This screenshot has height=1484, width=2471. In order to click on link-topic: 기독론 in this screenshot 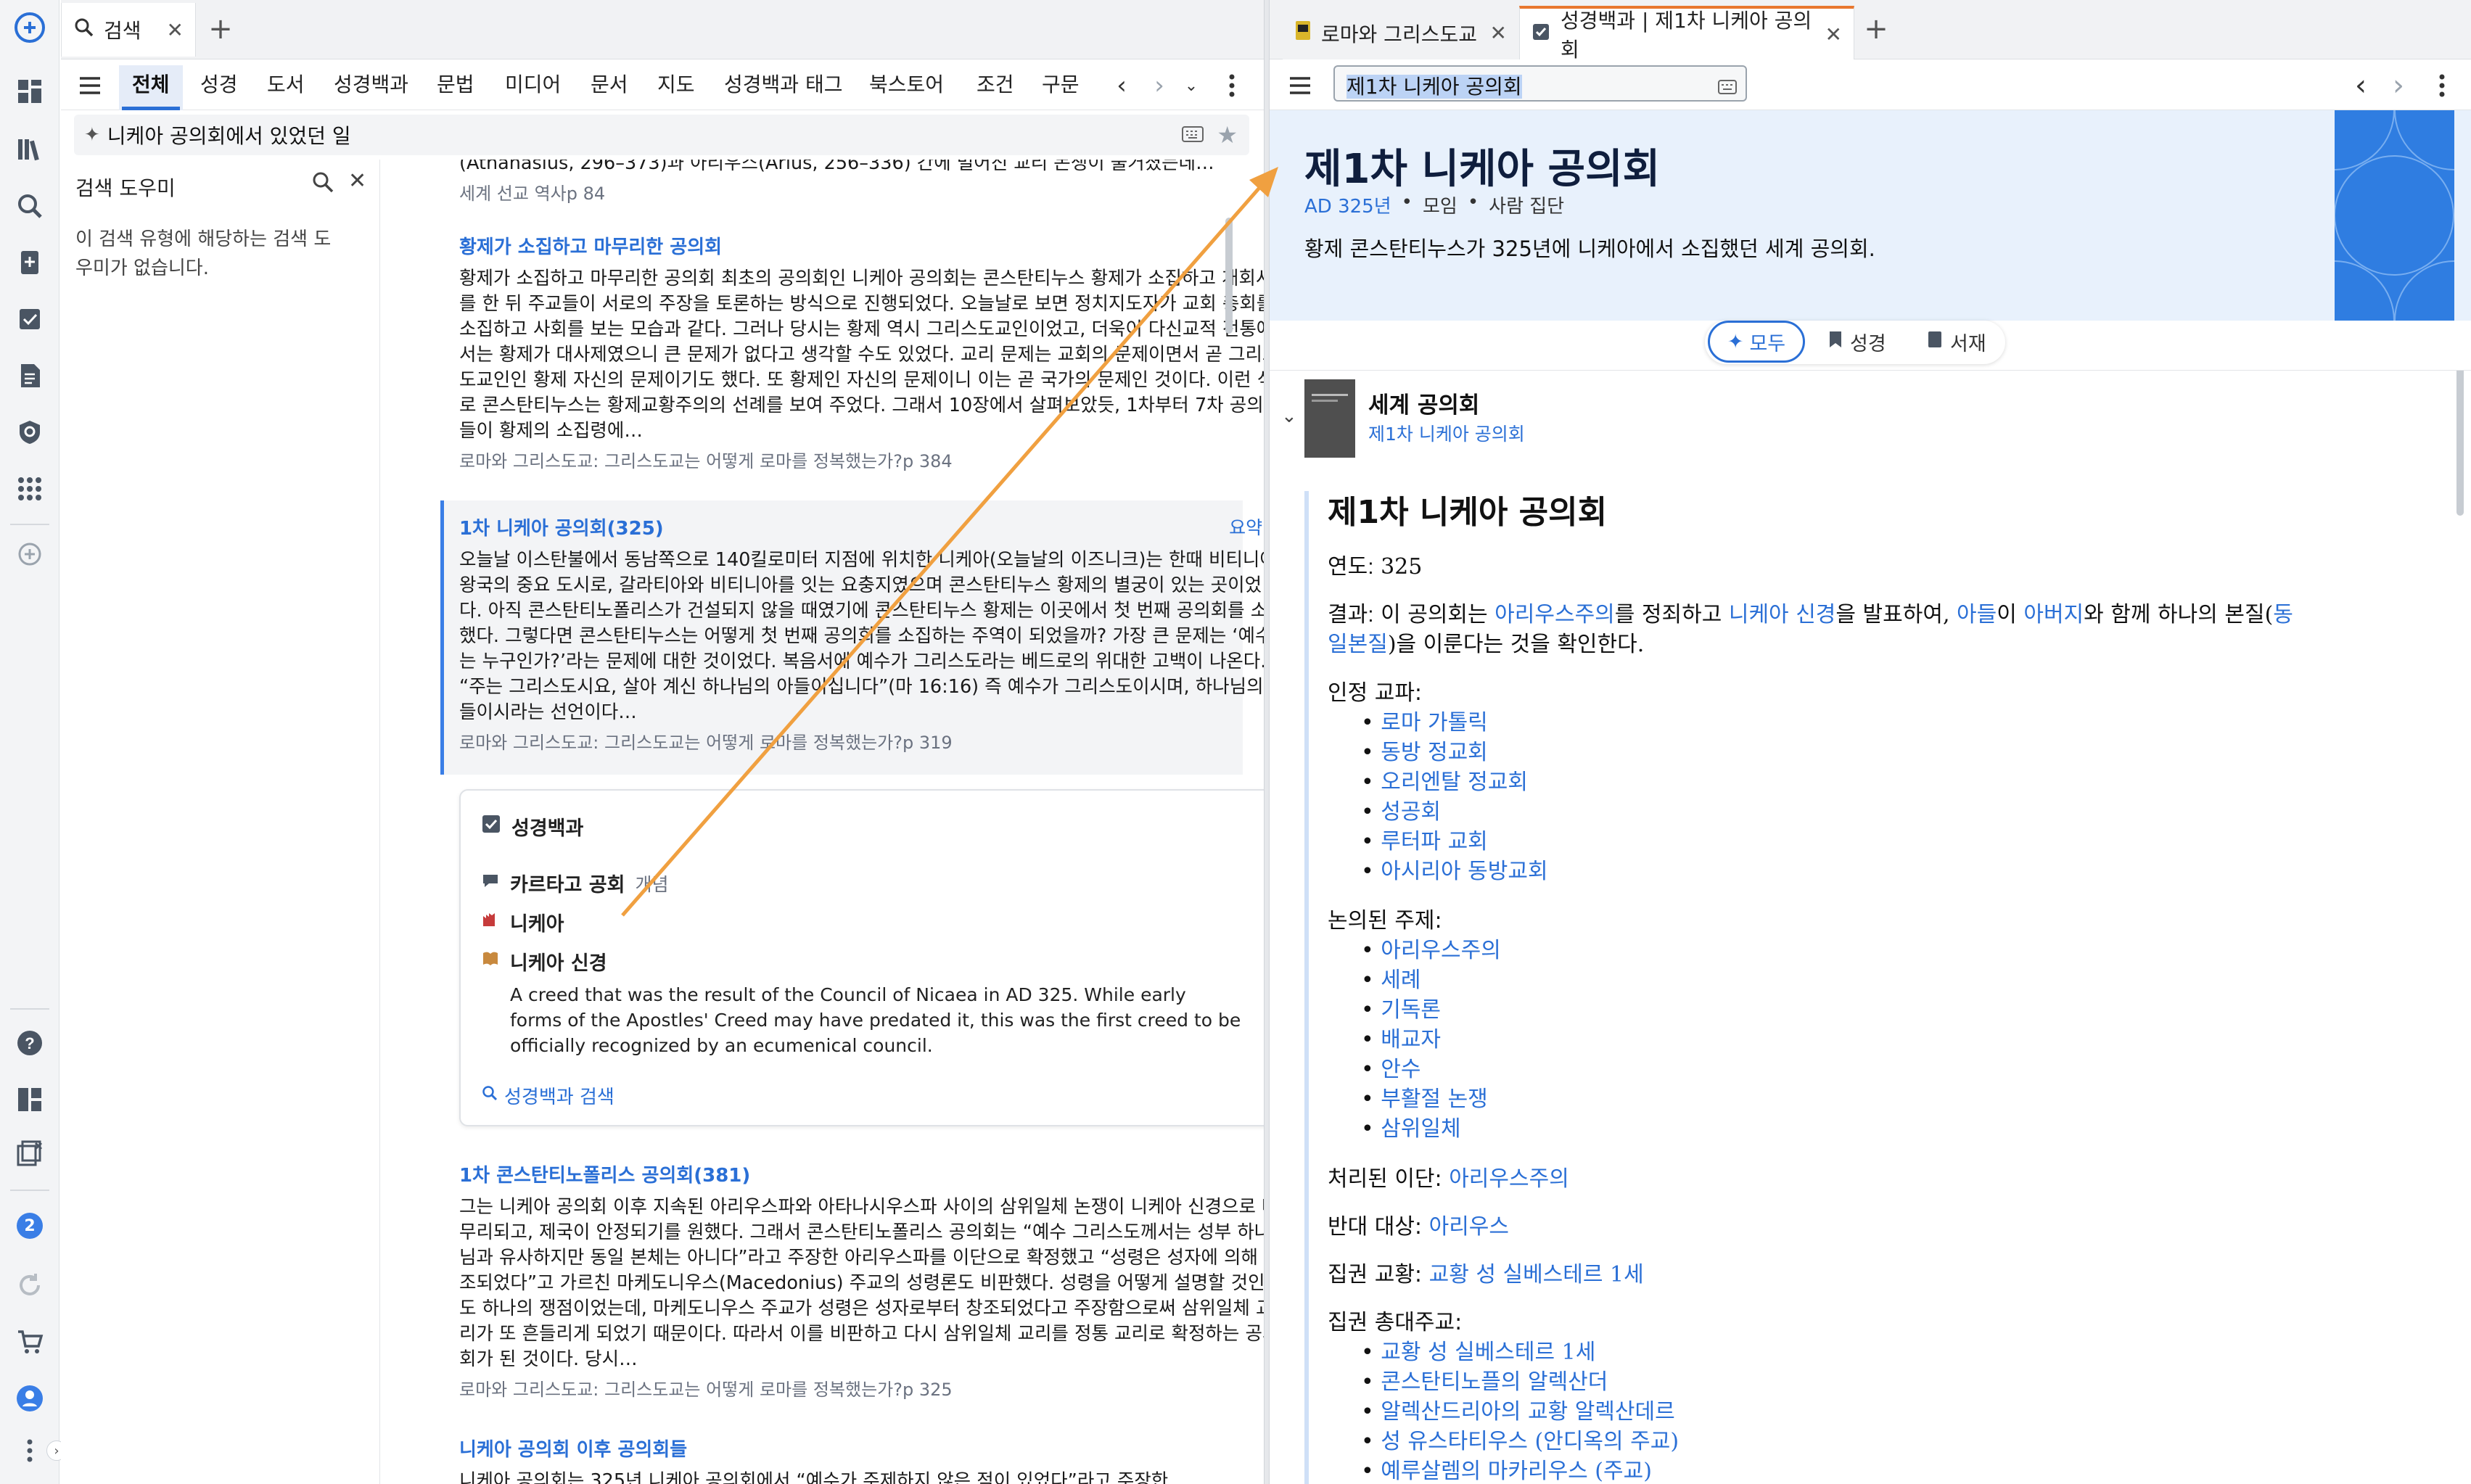, I will do `click(1411, 1010)`.